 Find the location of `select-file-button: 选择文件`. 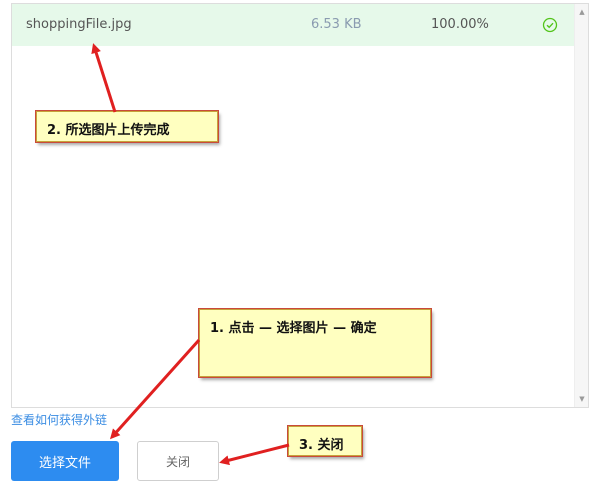

select-file-button: 选择文件 is located at coordinates (65, 461).